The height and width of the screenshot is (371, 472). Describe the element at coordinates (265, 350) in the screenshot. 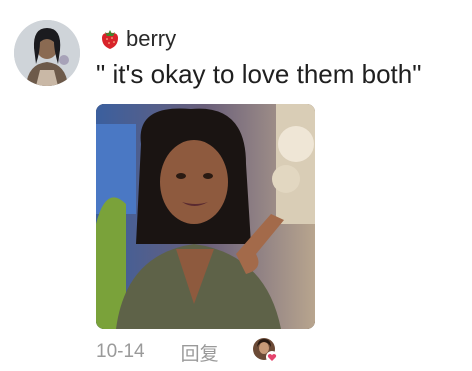

I see `liker-avatar-with-heart-icon` at that location.